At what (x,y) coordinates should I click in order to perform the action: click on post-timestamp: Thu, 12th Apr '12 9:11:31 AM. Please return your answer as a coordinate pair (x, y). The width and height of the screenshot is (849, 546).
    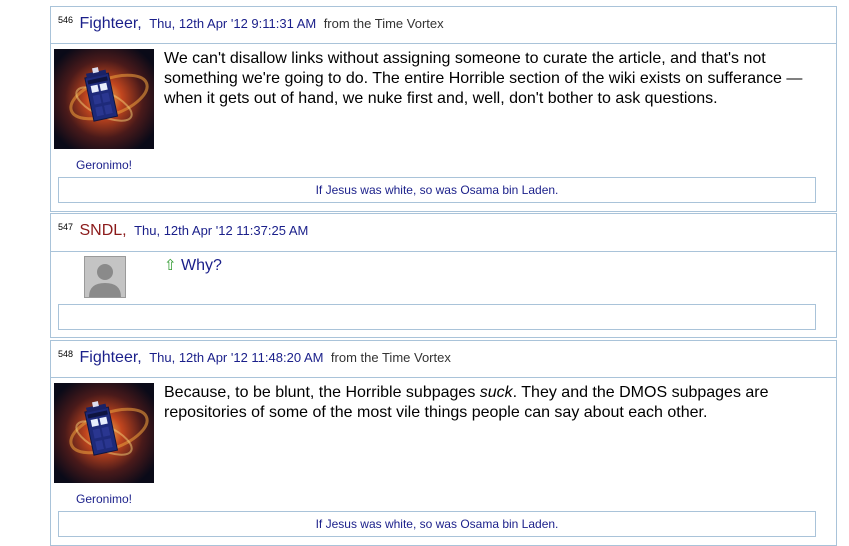
    Looking at the image, I should click on (233, 23).